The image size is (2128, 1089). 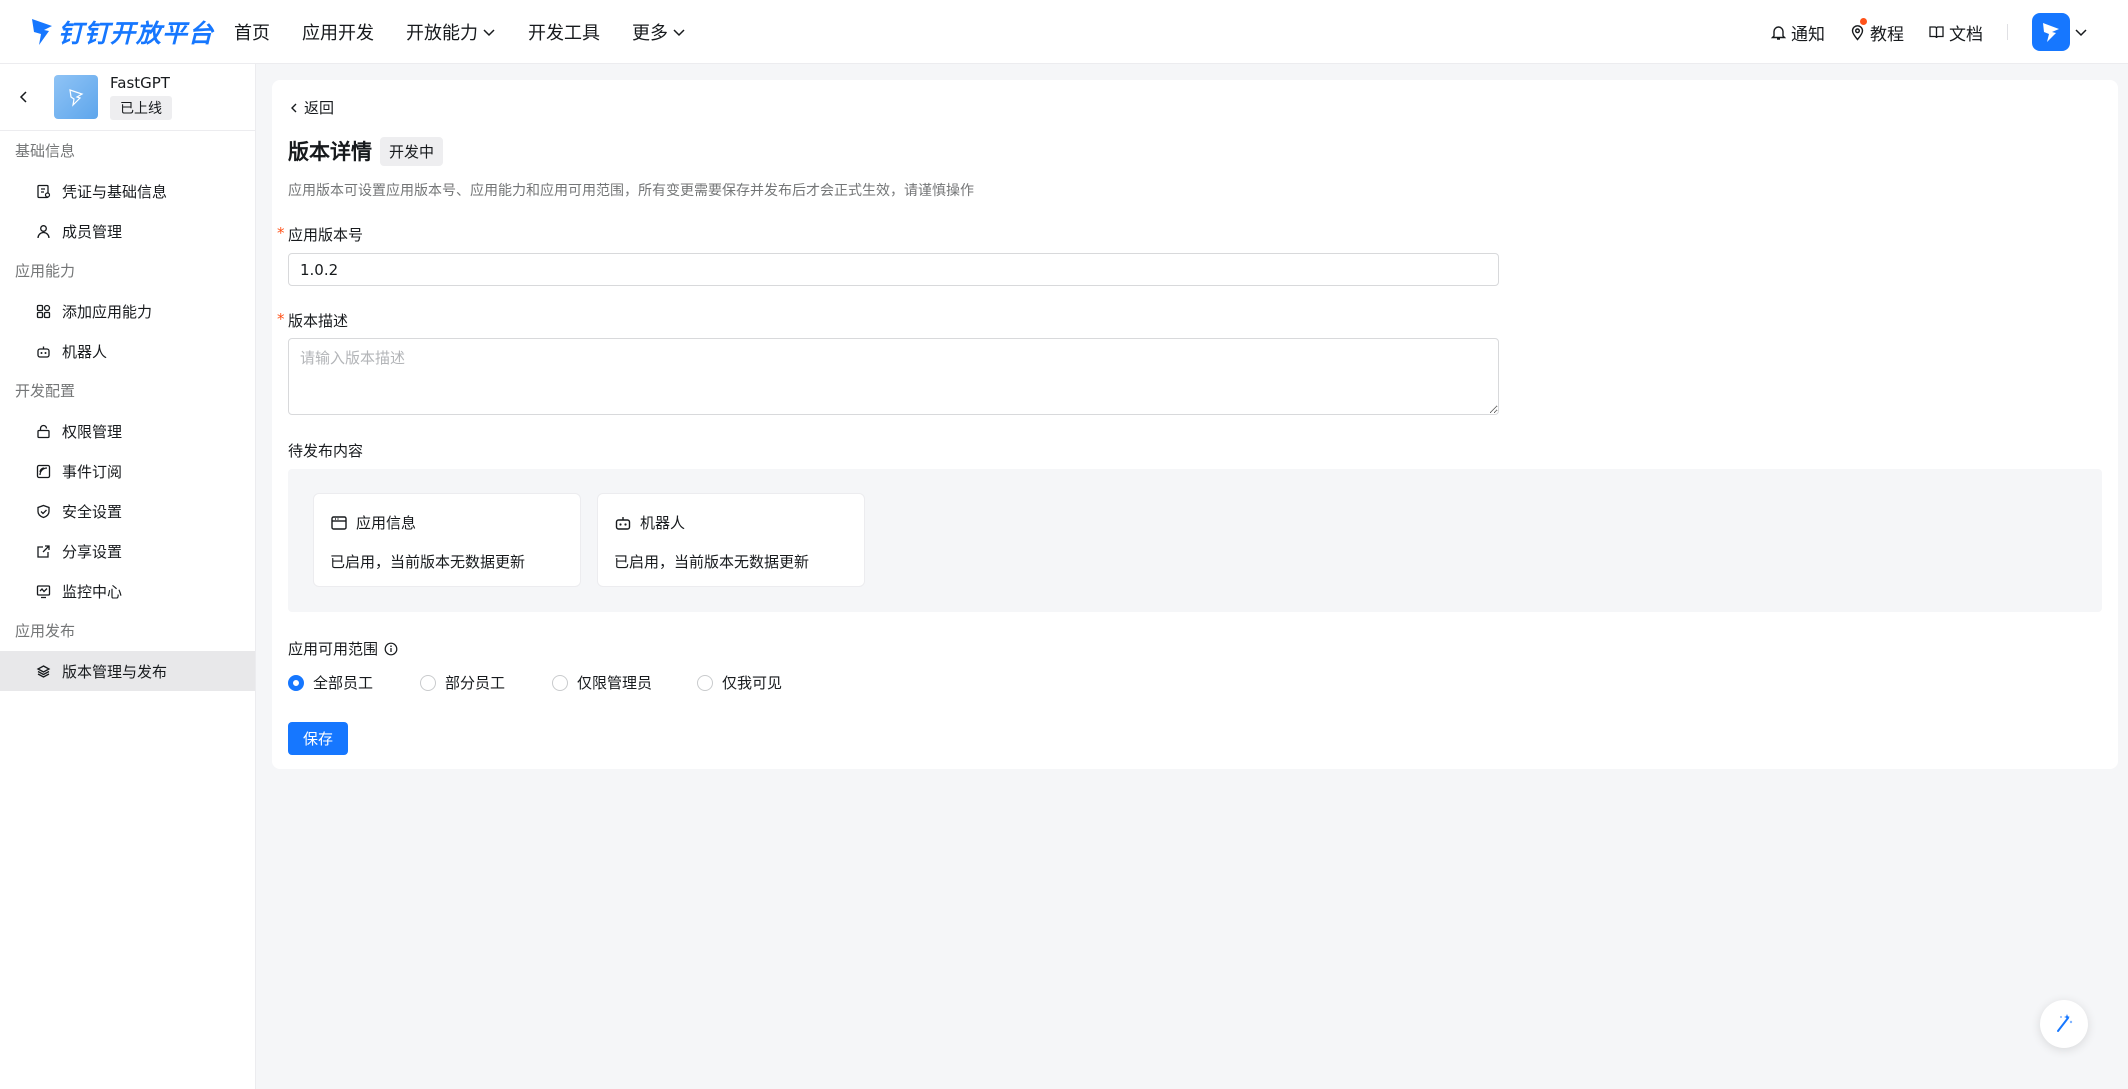 What do you see at coordinates (615, 683) in the screenshot?
I see `radio-label: 仅限管理员` at bounding box center [615, 683].